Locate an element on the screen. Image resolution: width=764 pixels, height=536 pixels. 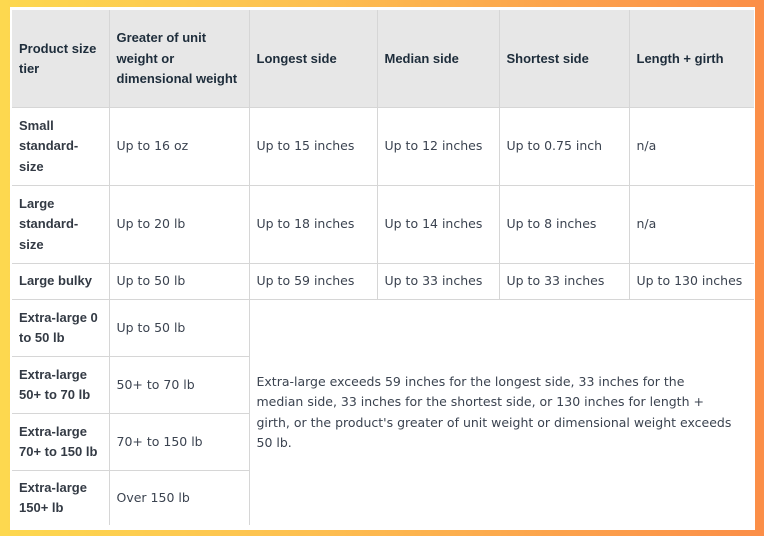
header-length-girth: Length + girth is located at coordinates (691, 59).